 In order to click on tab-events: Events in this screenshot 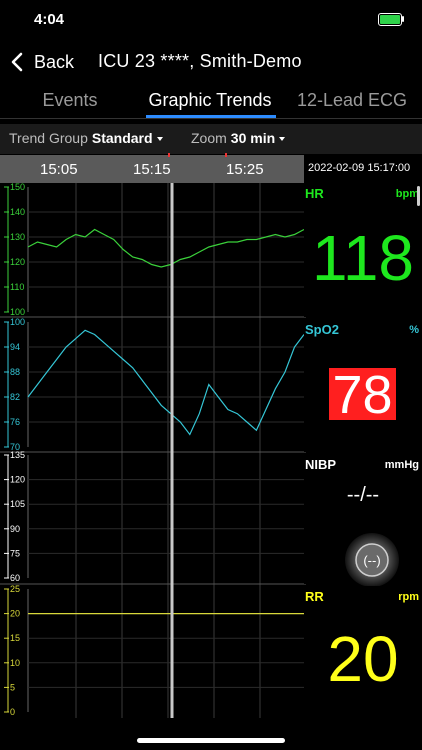, I will do `click(70, 100)`.